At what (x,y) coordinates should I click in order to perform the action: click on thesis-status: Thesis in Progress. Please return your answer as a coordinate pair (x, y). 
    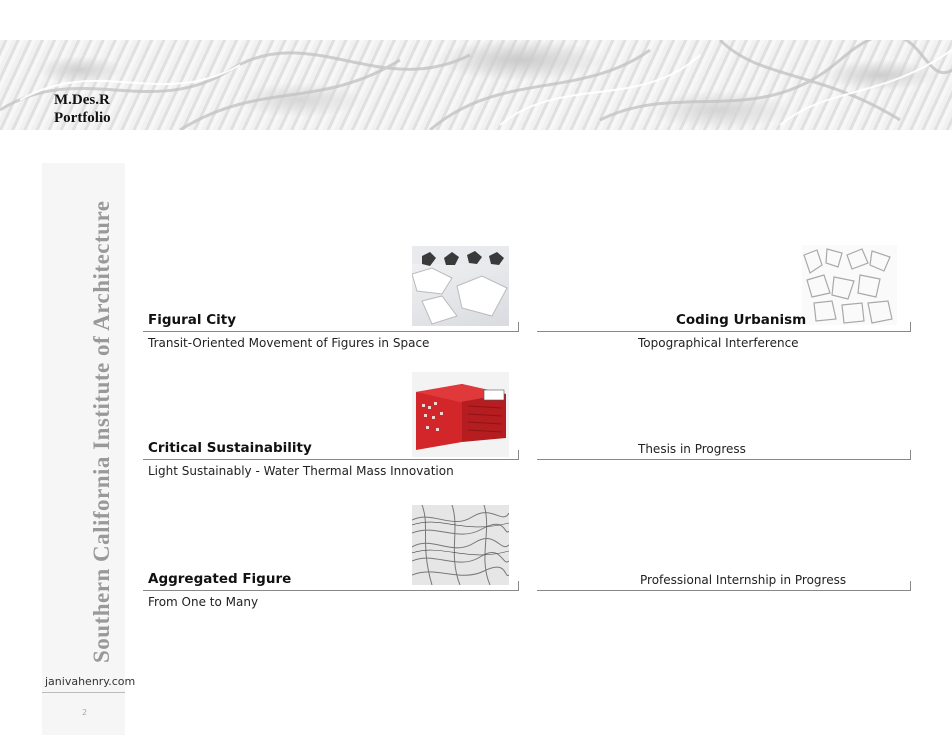
    Looking at the image, I should click on (692, 449).